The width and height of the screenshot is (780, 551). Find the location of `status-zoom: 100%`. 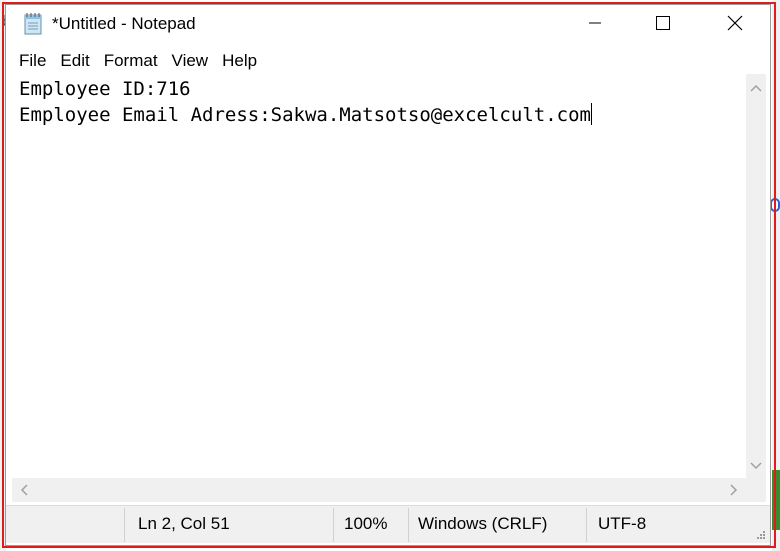

status-zoom: 100% is located at coordinates (366, 523).